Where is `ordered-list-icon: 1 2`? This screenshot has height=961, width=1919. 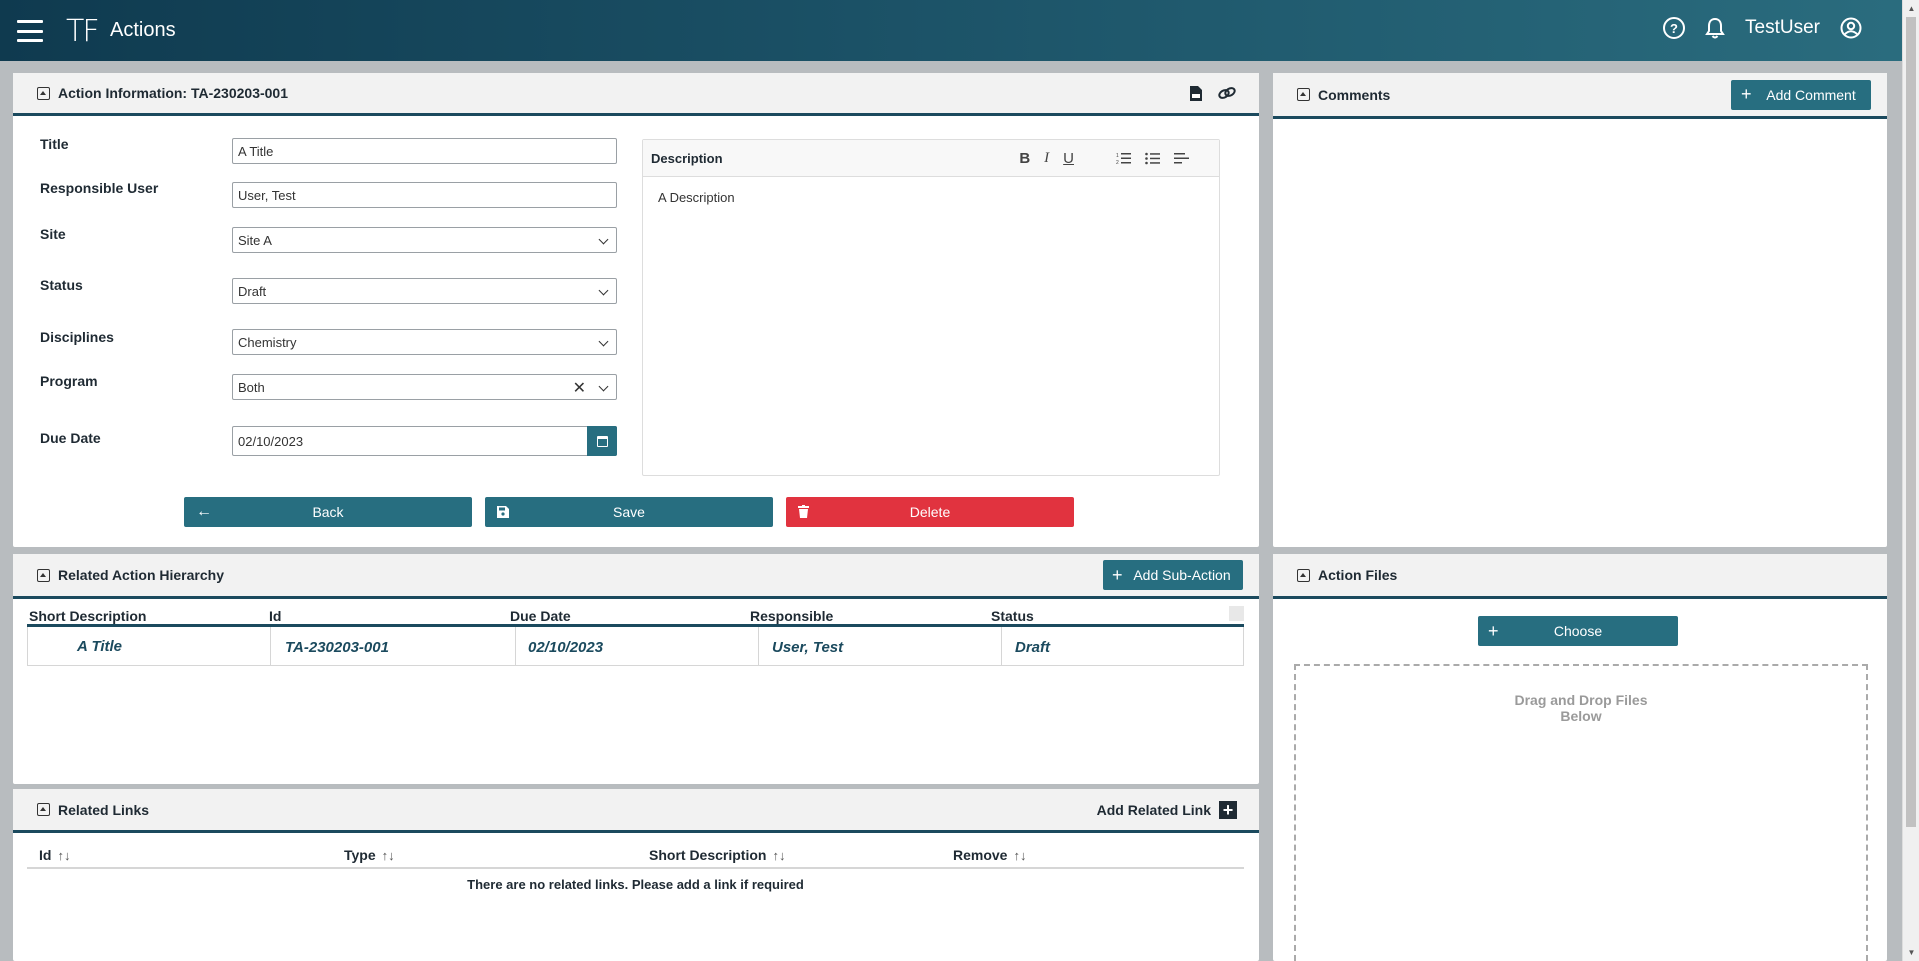
ordered-list-icon: 1 2 is located at coordinates (1123, 158).